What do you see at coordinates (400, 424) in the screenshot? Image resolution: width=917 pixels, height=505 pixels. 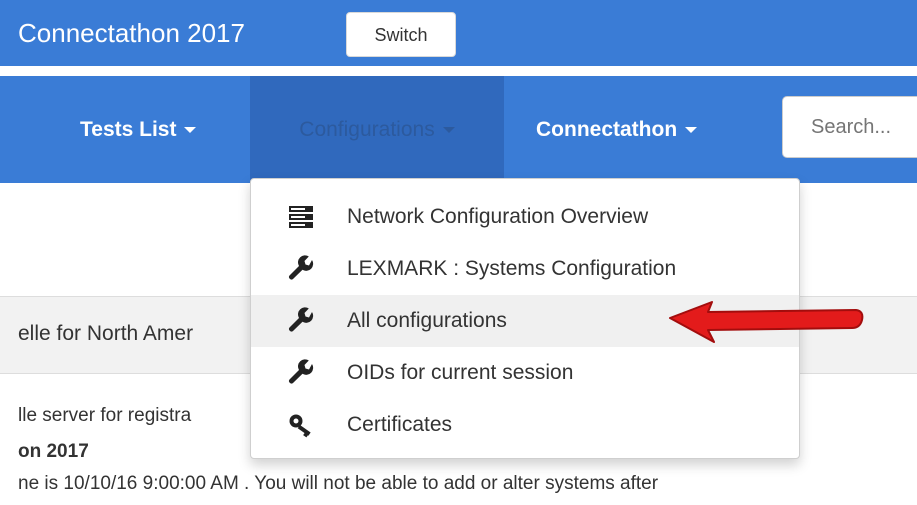 I see `menu-item-label: Certificates` at bounding box center [400, 424].